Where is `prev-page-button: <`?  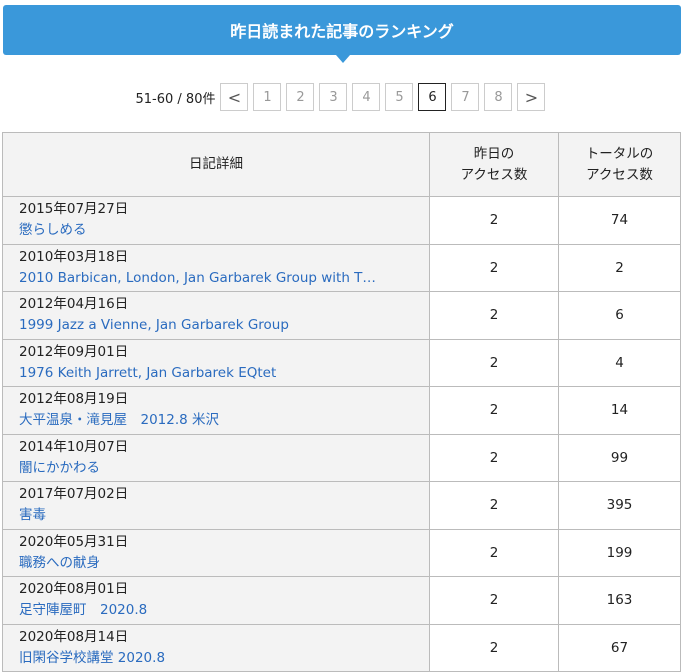
prev-page-button: < is located at coordinates (234, 97).